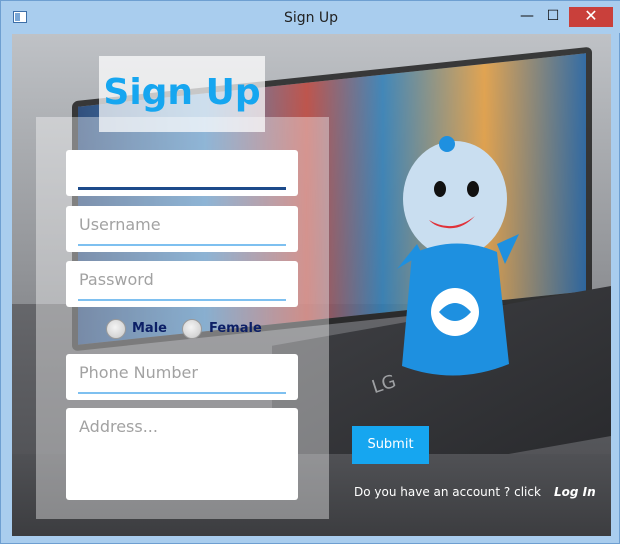  What do you see at coordinates (182, 188) in the screenshot?
I see `first-input-underline` at bounding box center [182, 188].